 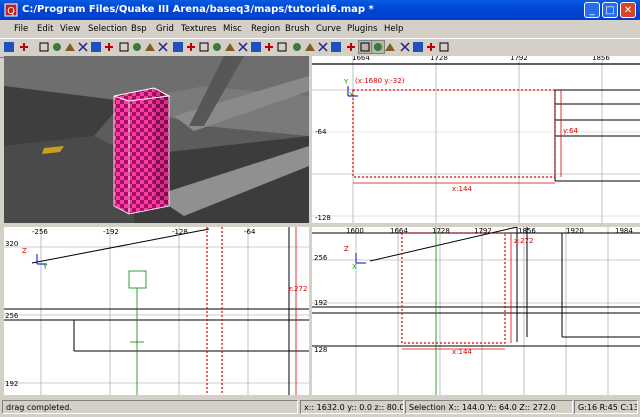 What do you see at coordinates (70, 47) in the screenshot?
I see `flip-z-icon` at bounding box center [70, 47].